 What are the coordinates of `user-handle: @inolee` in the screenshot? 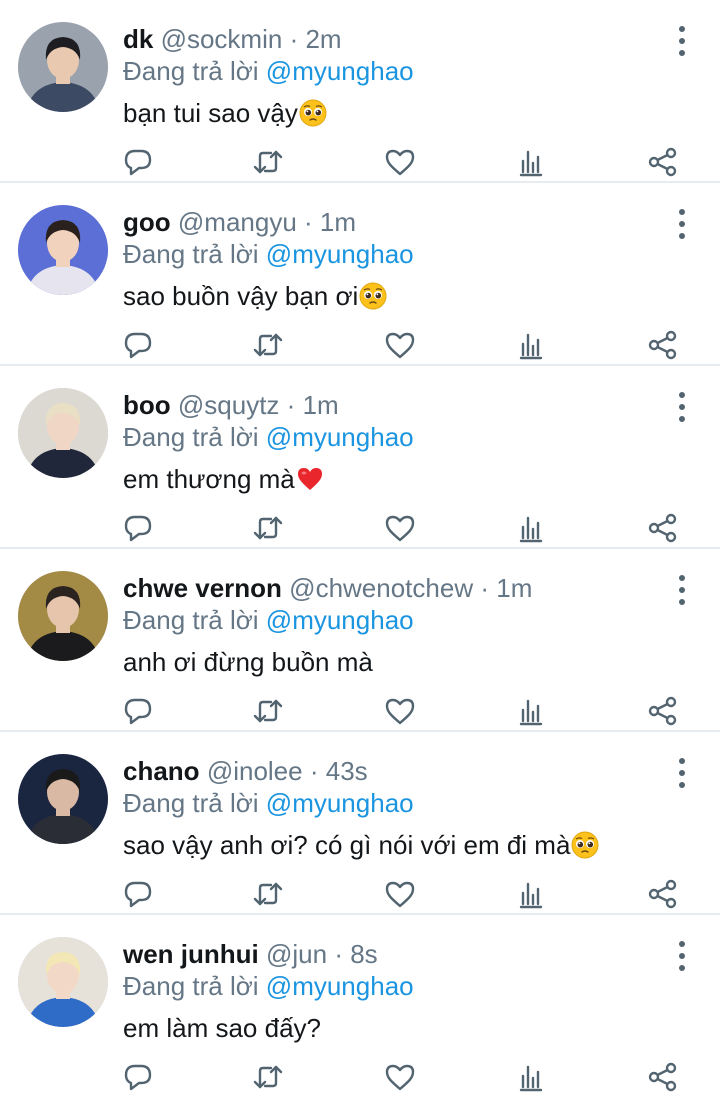 It's located at (255, 771).